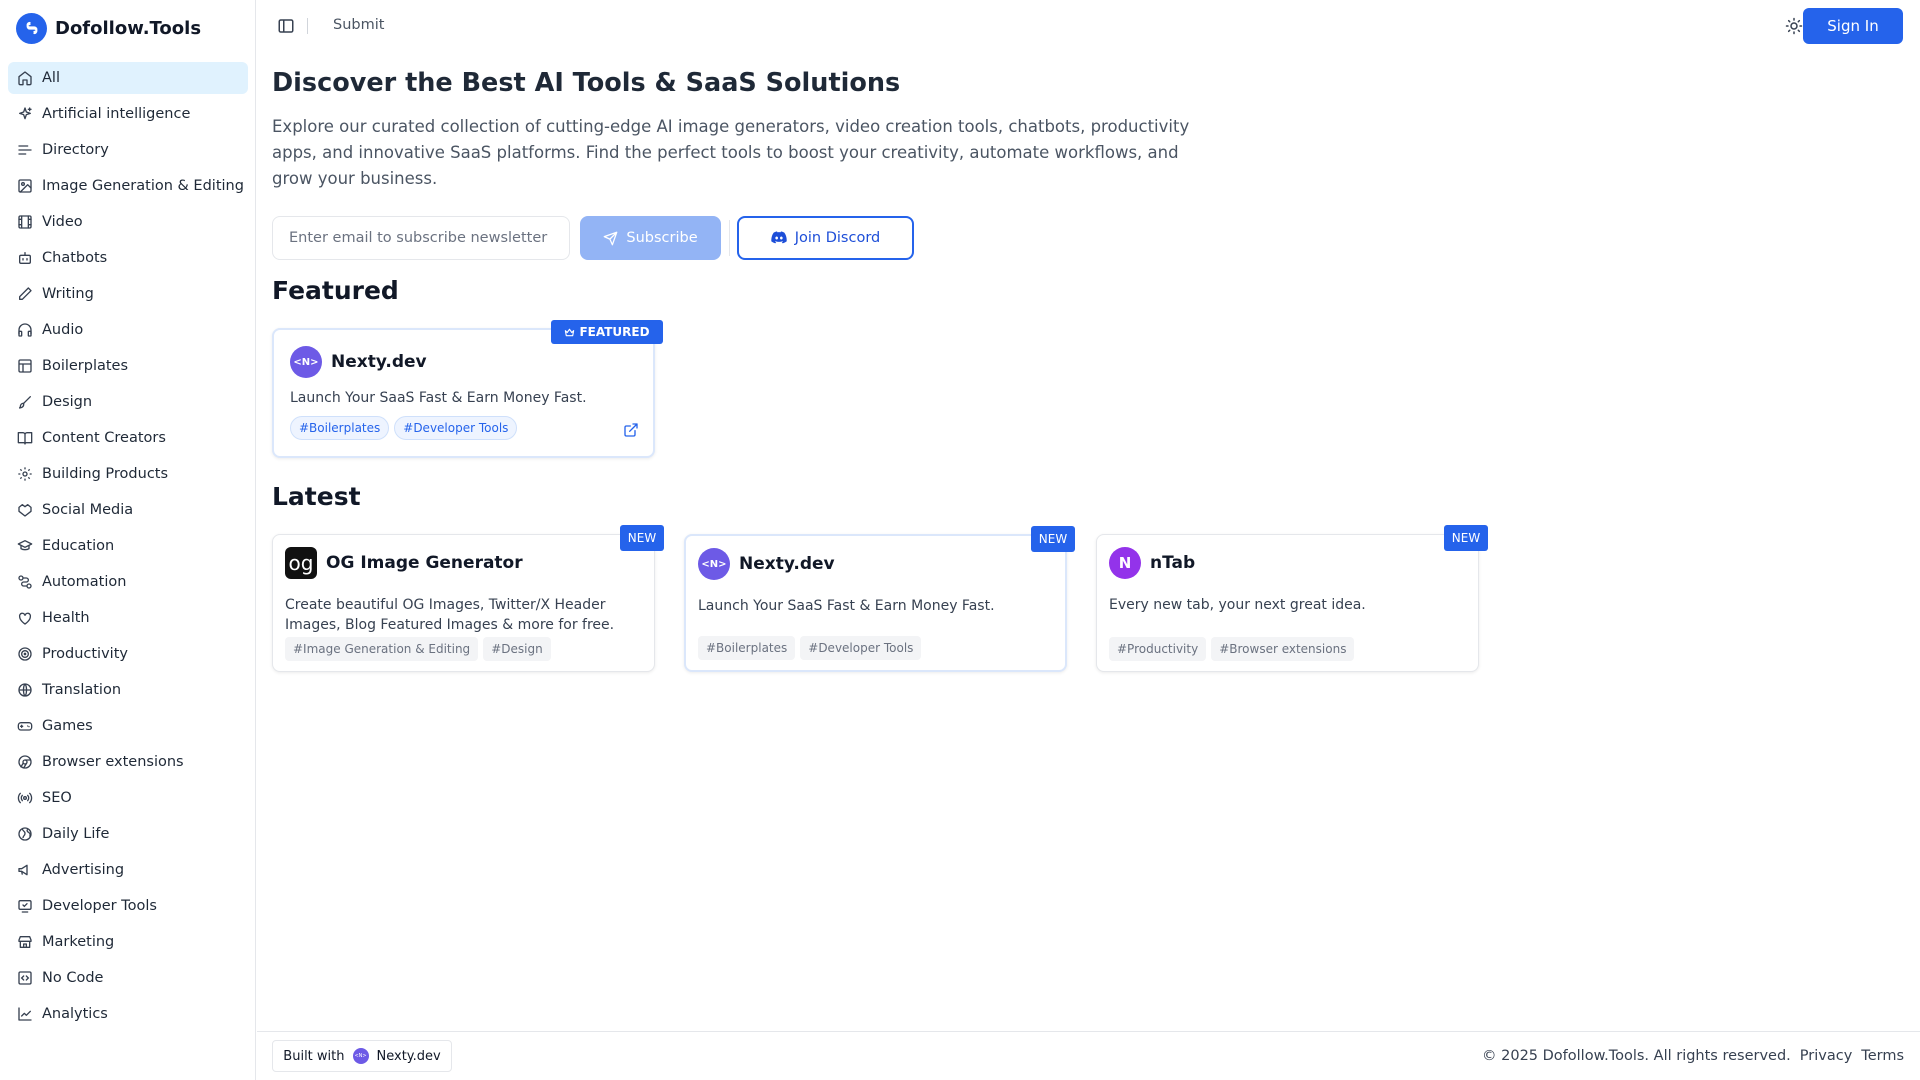 Image resolution: width=1920 pixels, height=1080 pixels. I want to click on sidebar-item-label: Browser extensions, so click(113, 762).